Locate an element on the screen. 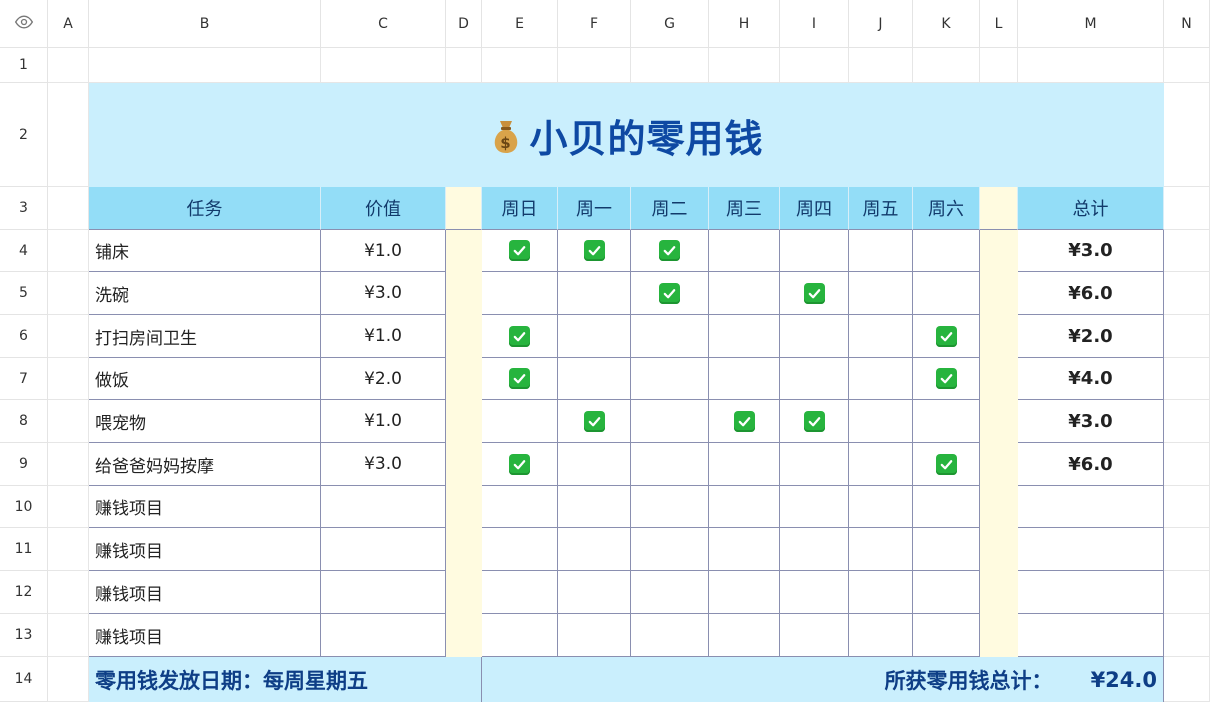 This screenshot has height=702, width=1210. column-header-c: C is located at coordinates (383, 24).